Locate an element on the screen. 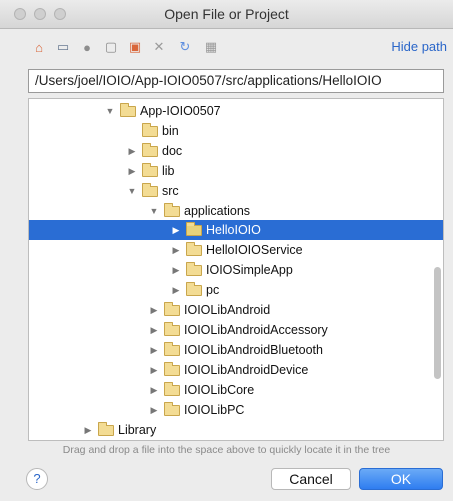 The width and height of the screenshot is (453, 501). tree-item-label: HelloIOIO is located at coordinates (233, 230).